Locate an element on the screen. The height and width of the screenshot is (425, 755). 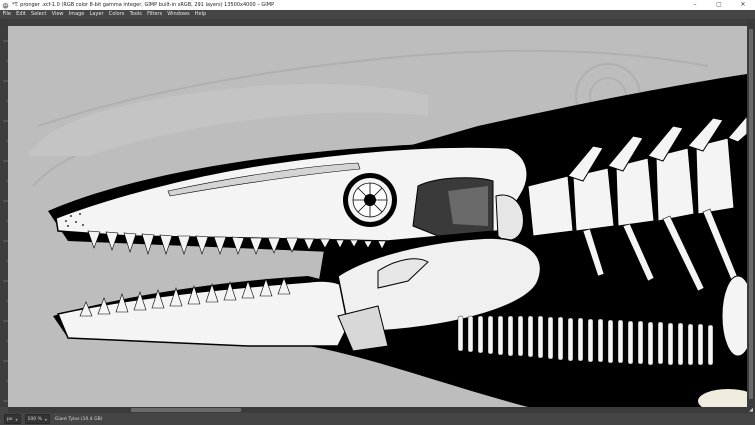
menu-image: Image is located at coordinates (76, 14).